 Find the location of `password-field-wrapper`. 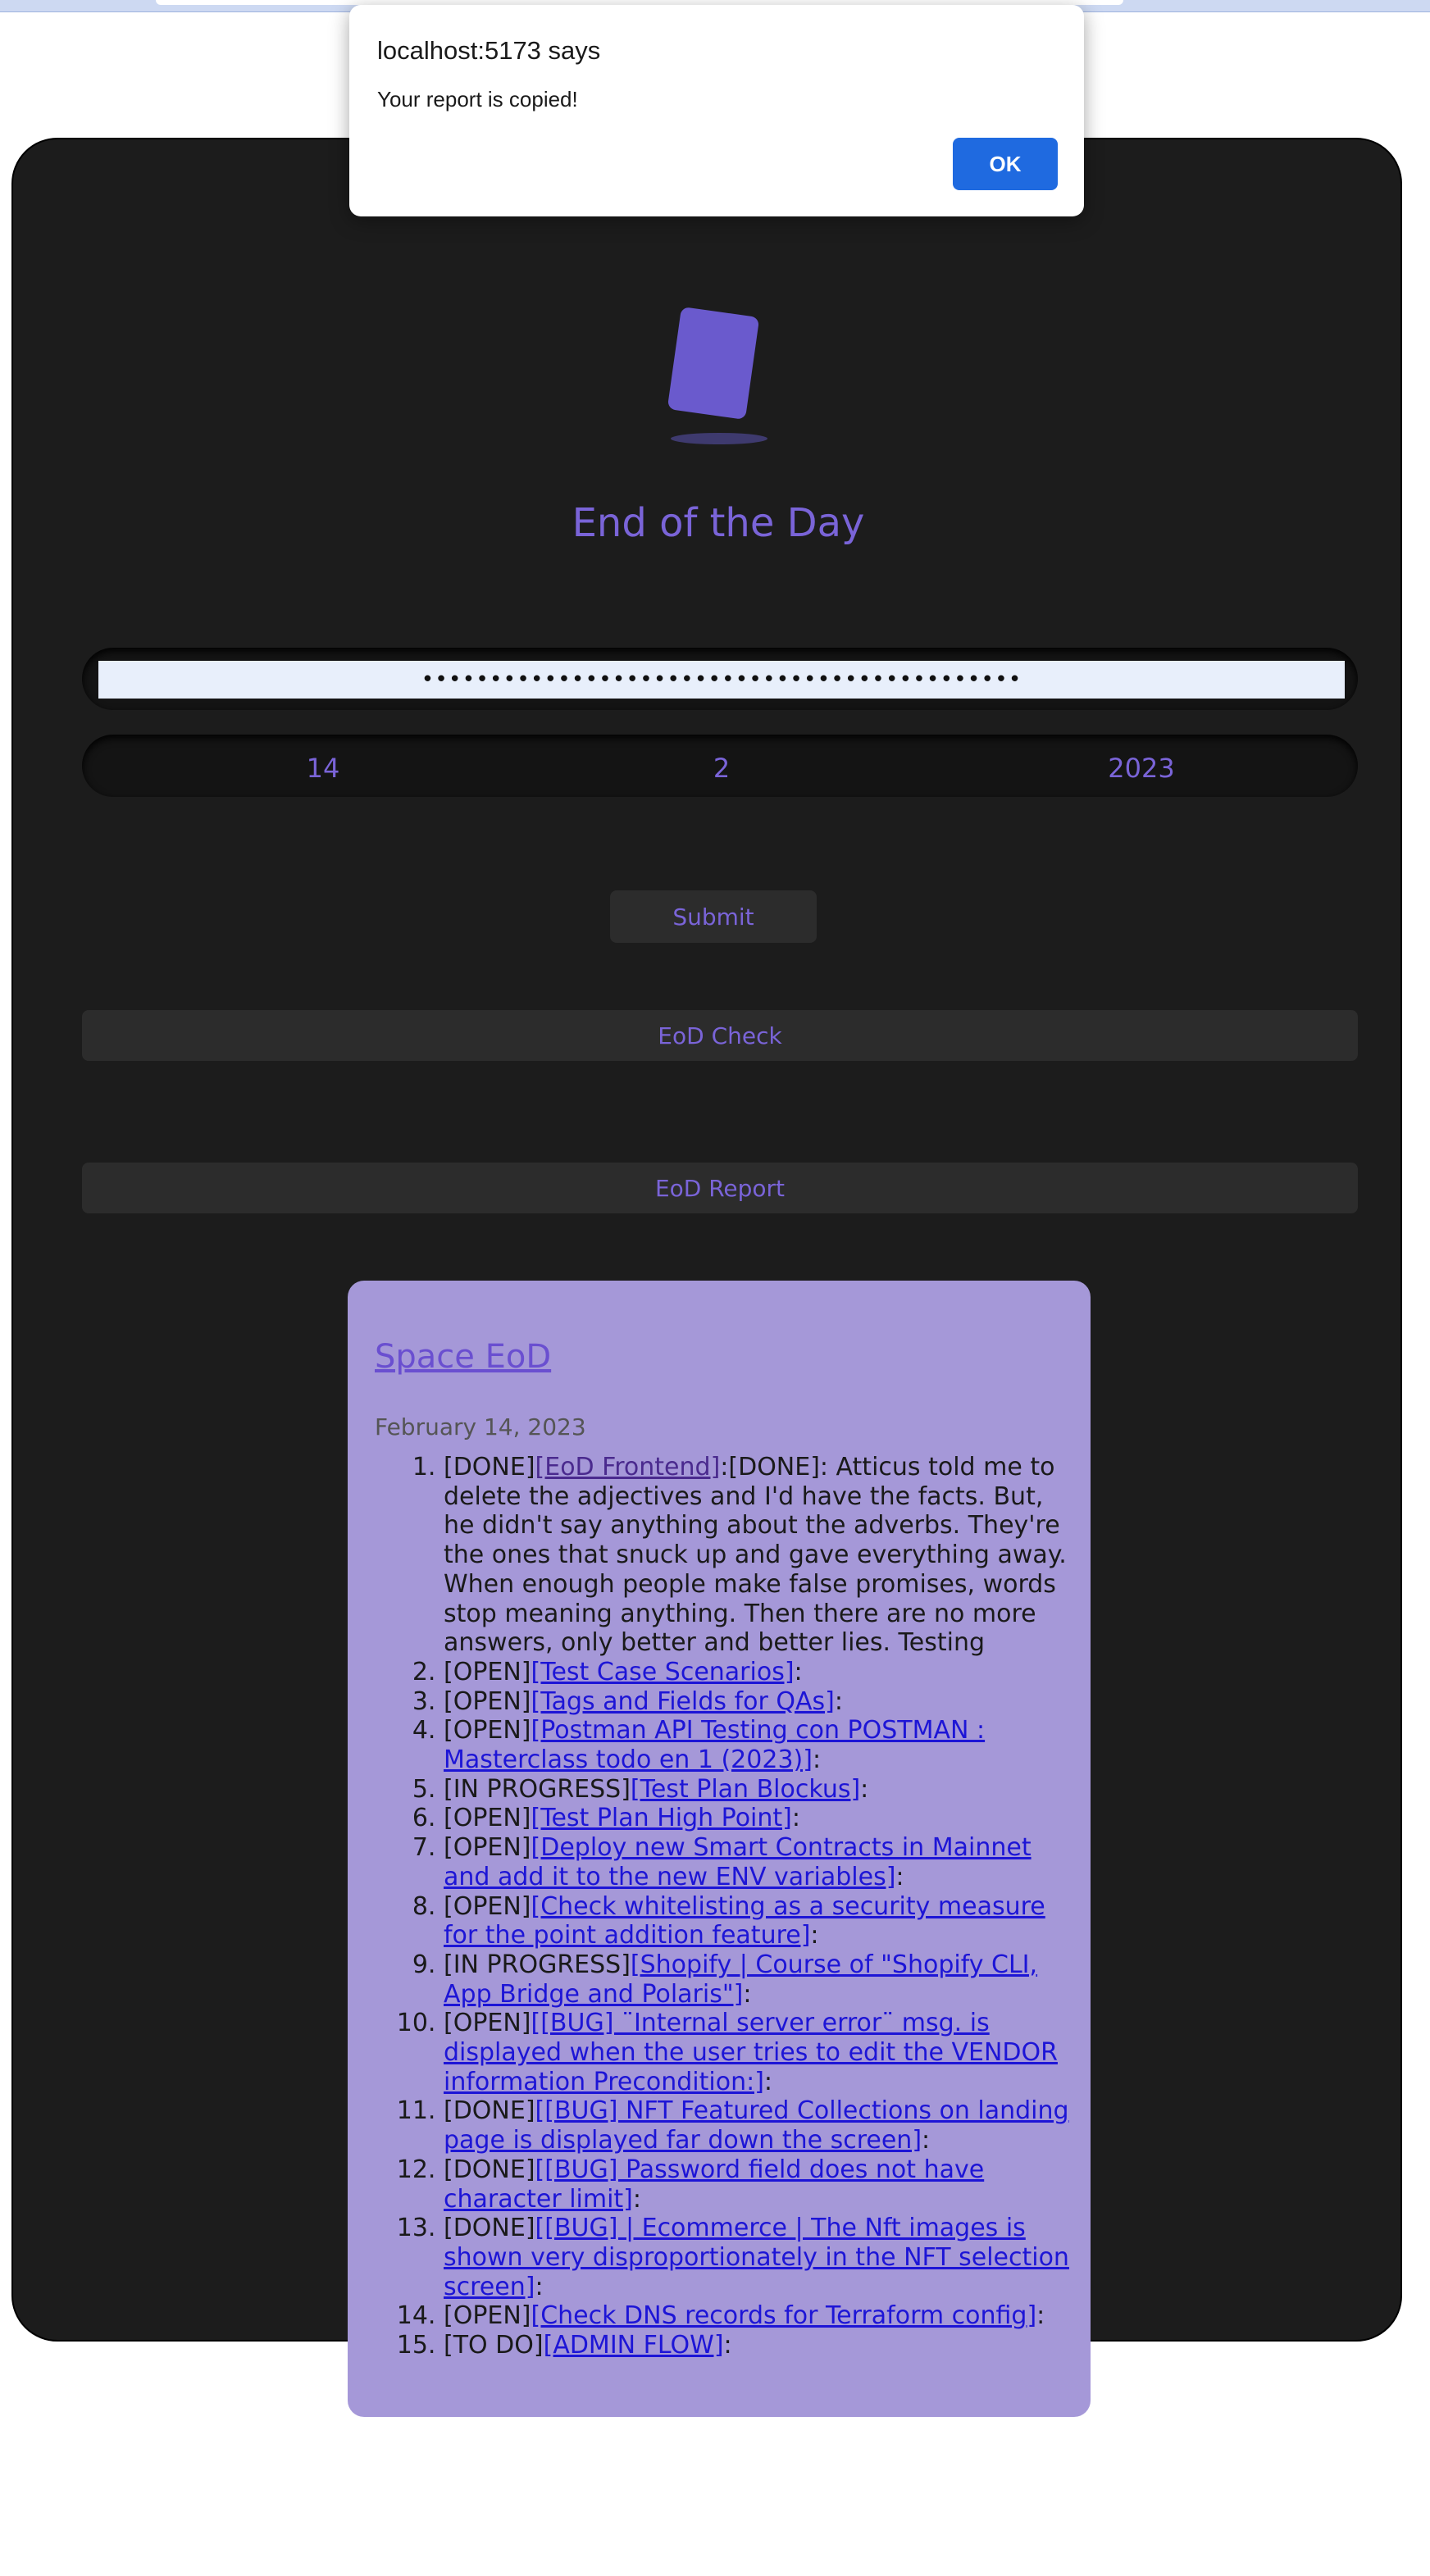

password-field-wrapper is located at coordinates (720, 679).